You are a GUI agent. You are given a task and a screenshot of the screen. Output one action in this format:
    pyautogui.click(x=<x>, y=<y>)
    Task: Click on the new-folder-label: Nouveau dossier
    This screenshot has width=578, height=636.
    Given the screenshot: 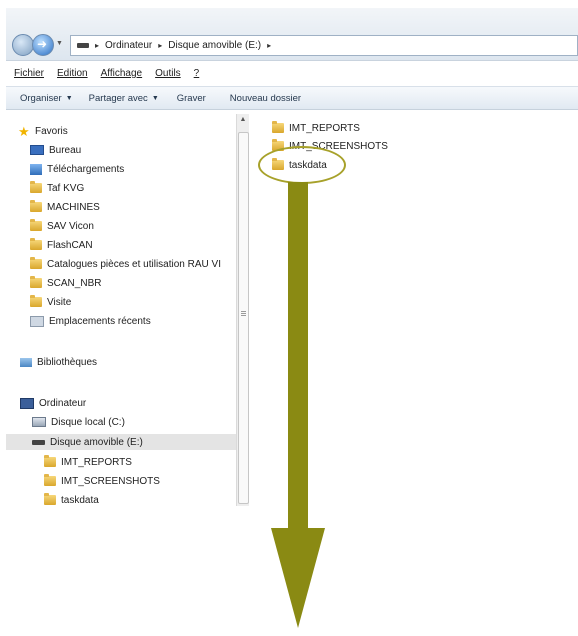 What is the action you would take?
    pyautogui.click(x=265, y=98)
    